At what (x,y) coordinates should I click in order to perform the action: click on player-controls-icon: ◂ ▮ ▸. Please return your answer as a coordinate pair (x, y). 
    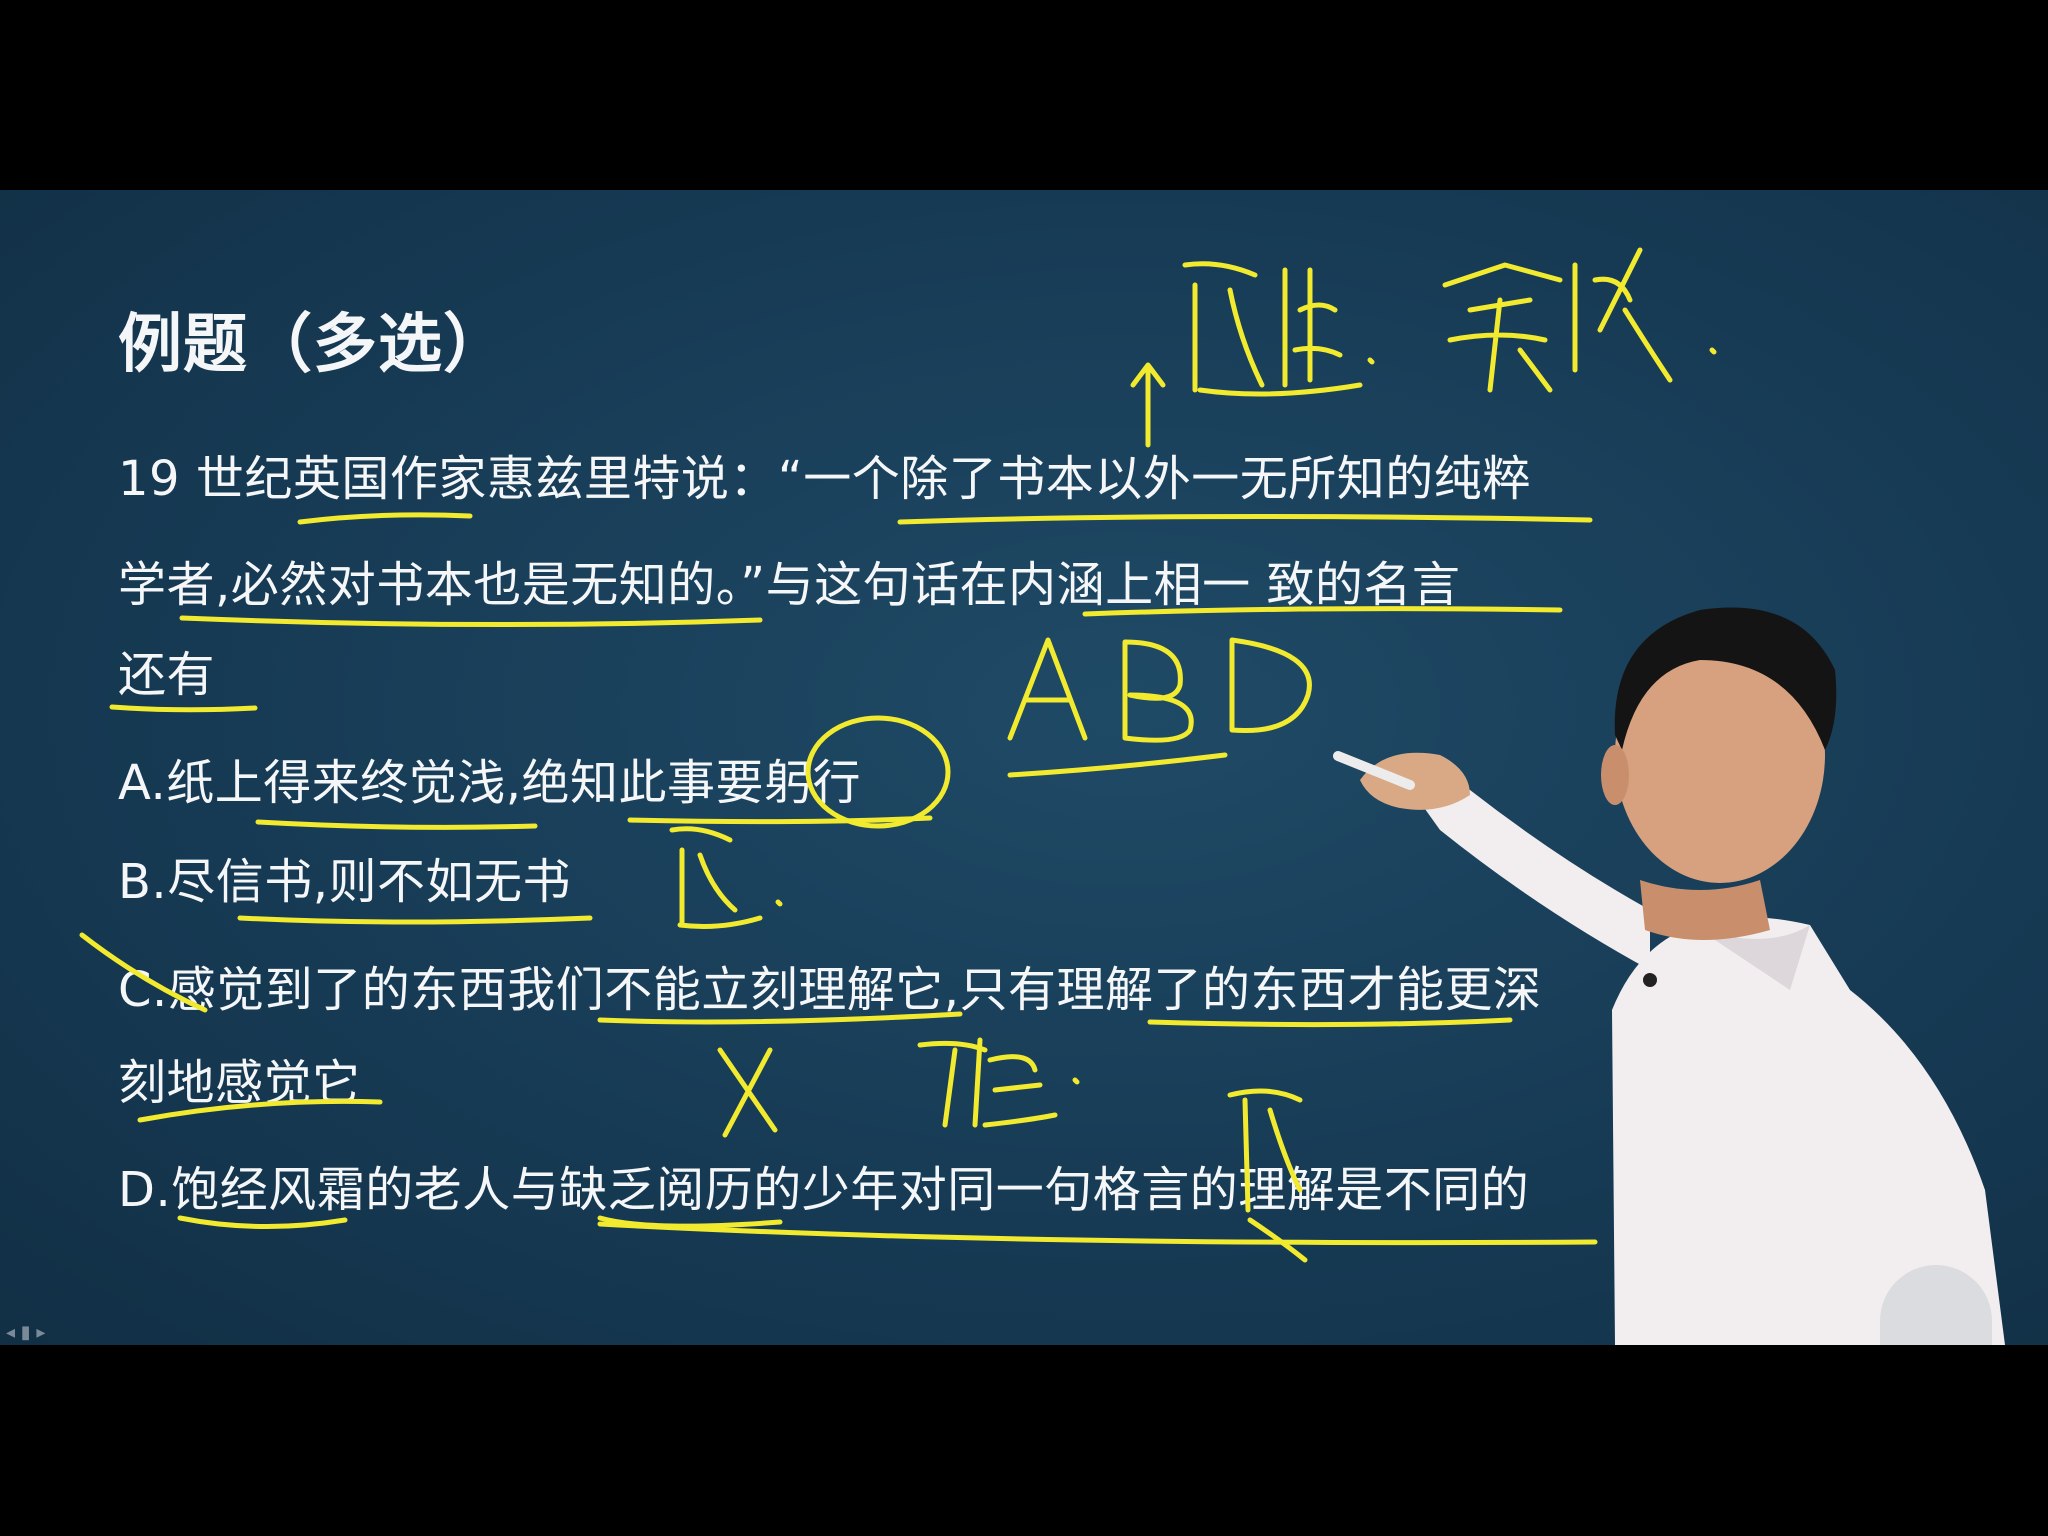
    Looking at the image, I should click on (25, 1332).